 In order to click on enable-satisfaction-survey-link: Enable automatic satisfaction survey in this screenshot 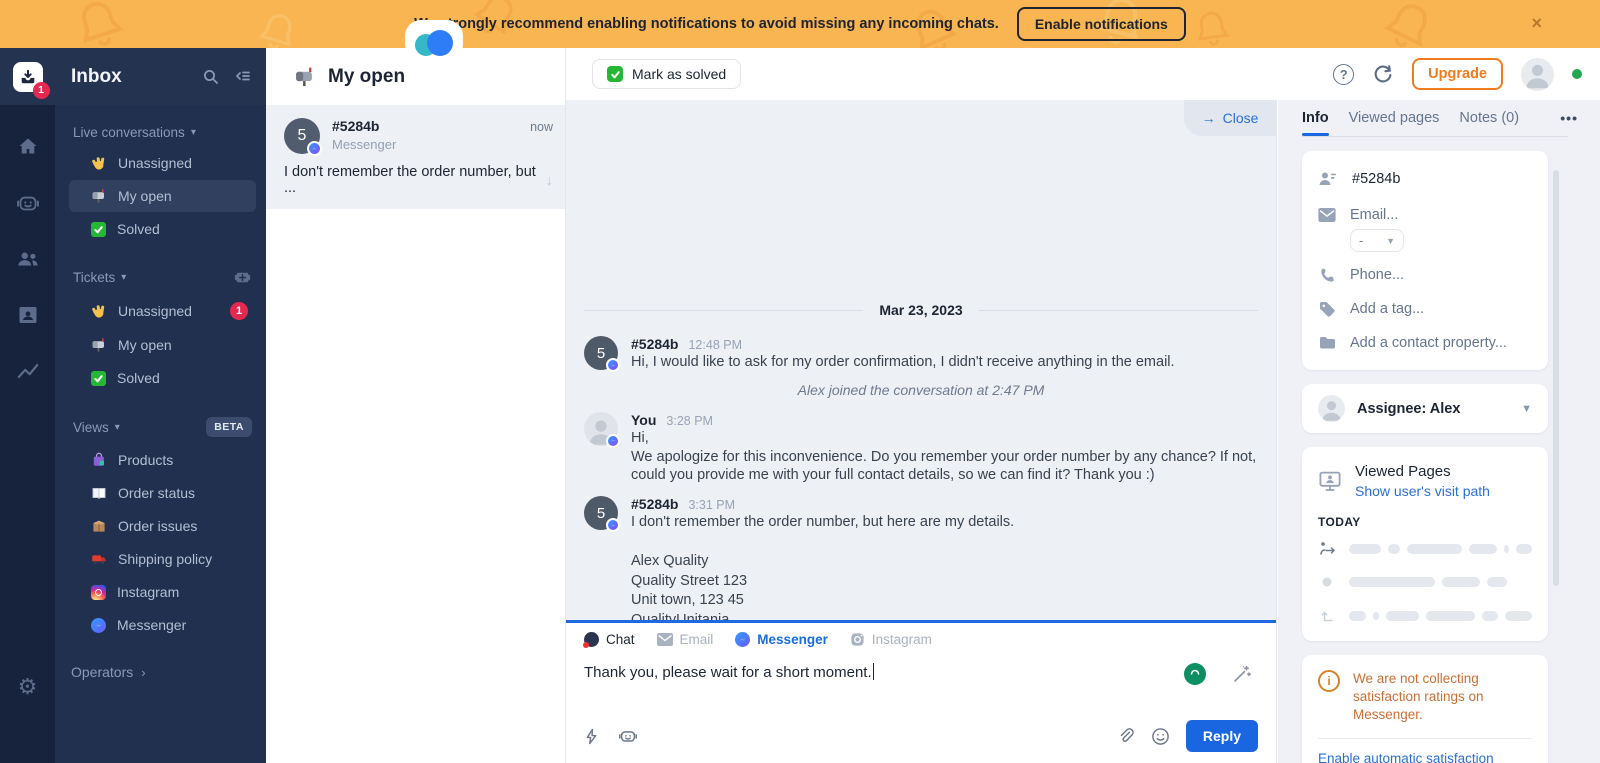, I will do `click(1425, 752)`.